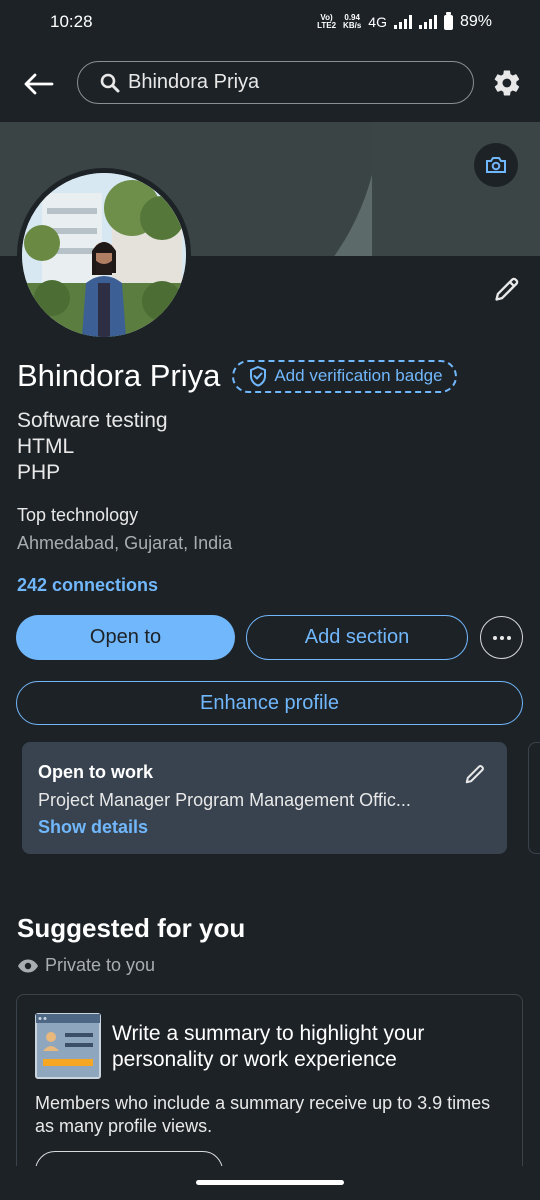 This screenshot has height=1200, width=540. I want to click on shield-check-icon, so click(258, 376).